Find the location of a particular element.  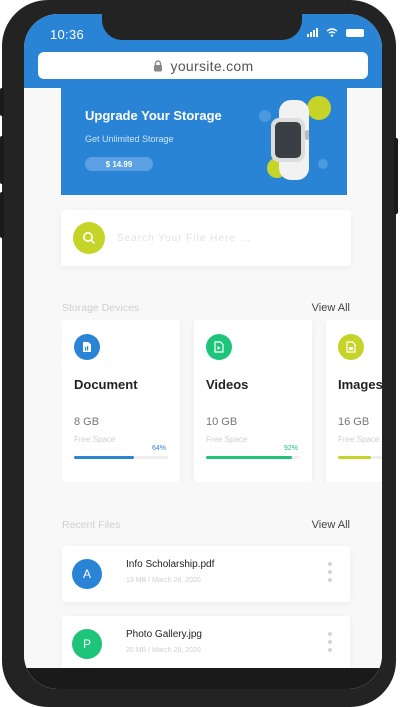

file-avatar: P is located at coordinates (87, 644).